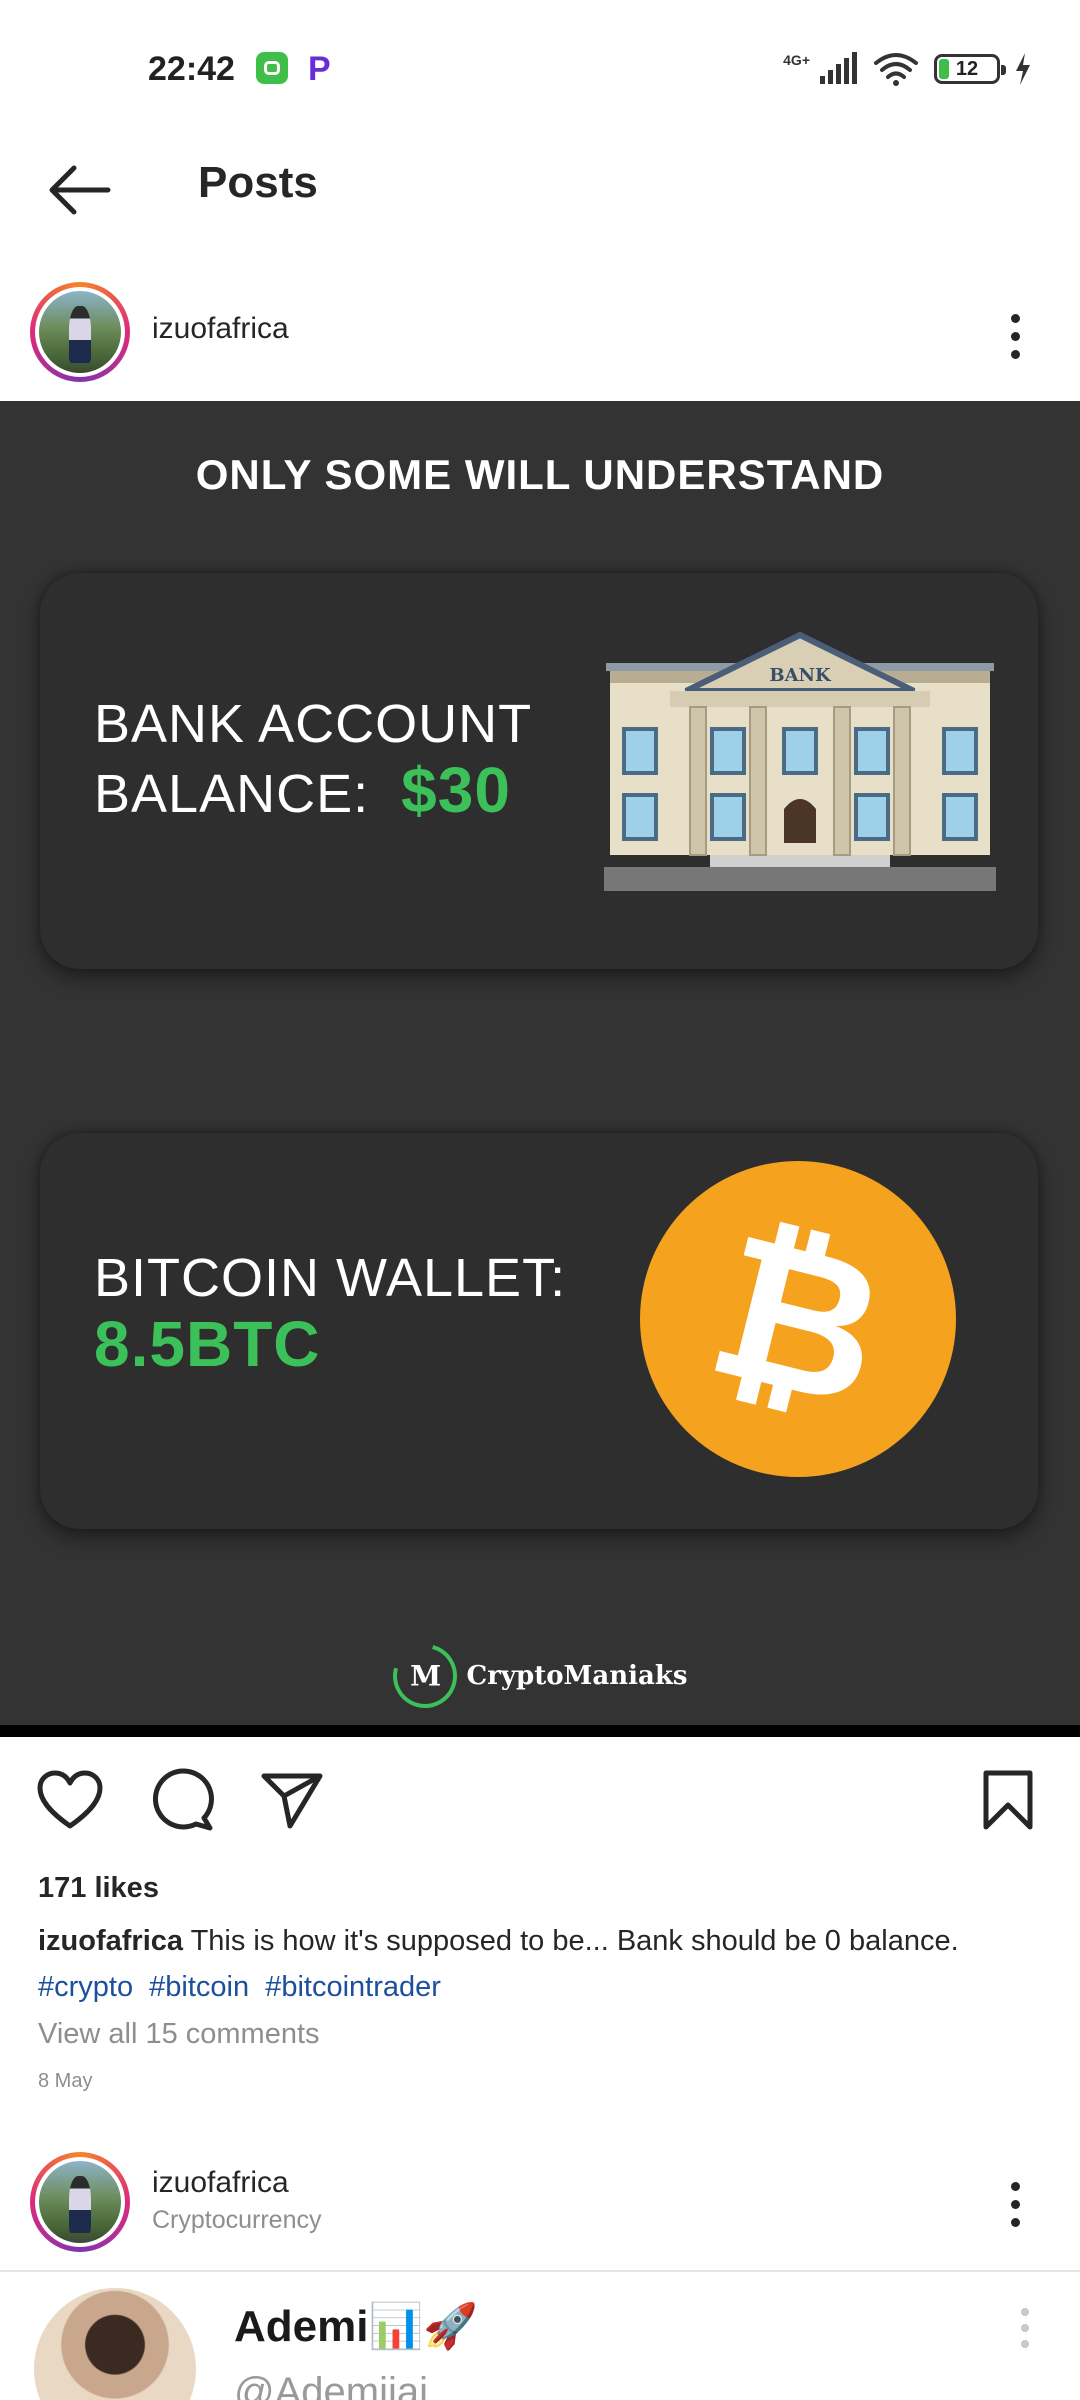 This screenshot has width=1080, height=2400. I want to click on brand-watermark: M CryptoManiaks, so click(540, 1676).